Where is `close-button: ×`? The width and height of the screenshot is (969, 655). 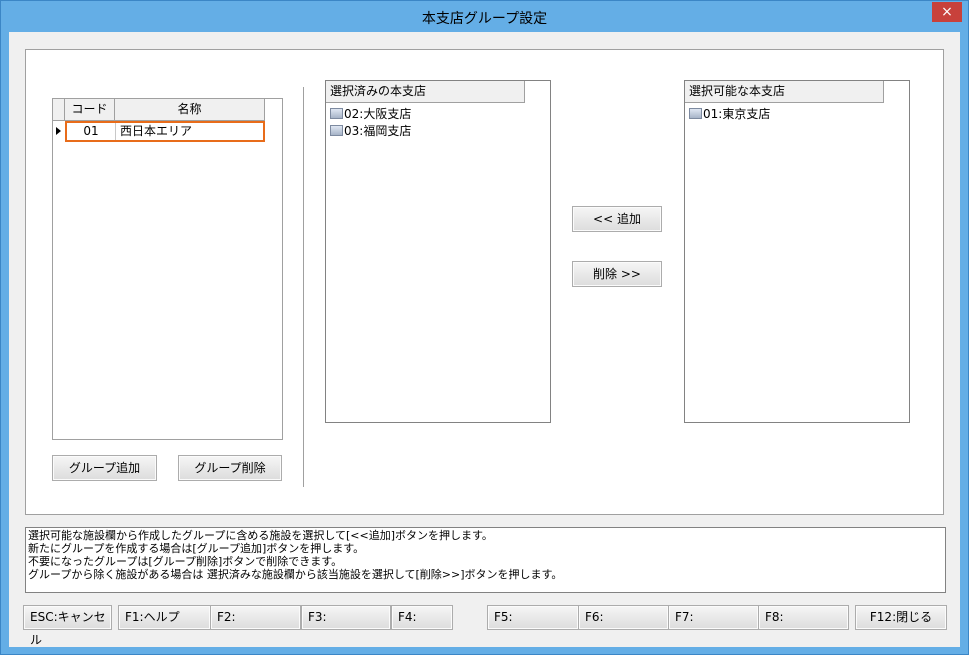
close-button: × is located at coordinates (947, 12).